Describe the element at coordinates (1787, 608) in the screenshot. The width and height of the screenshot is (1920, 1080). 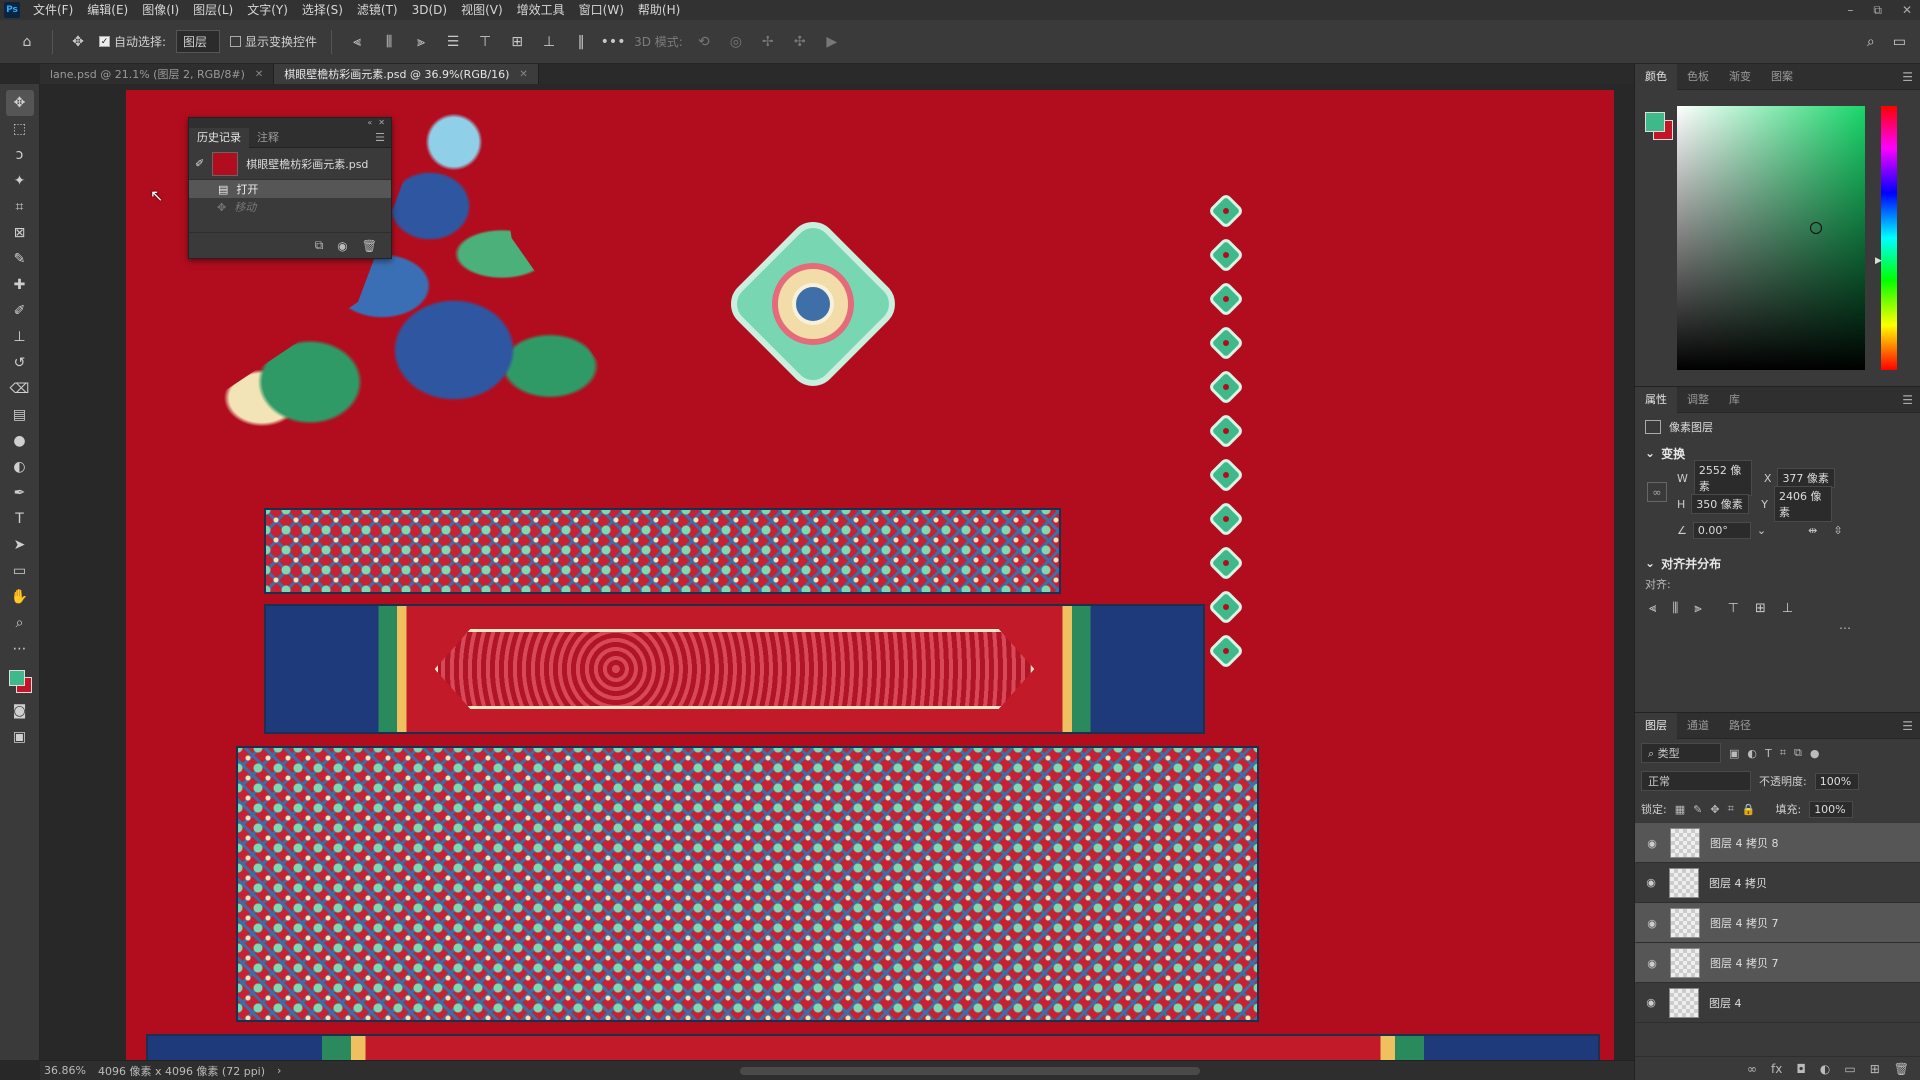
I see `align-bottom-icon: ⊥` at that location.